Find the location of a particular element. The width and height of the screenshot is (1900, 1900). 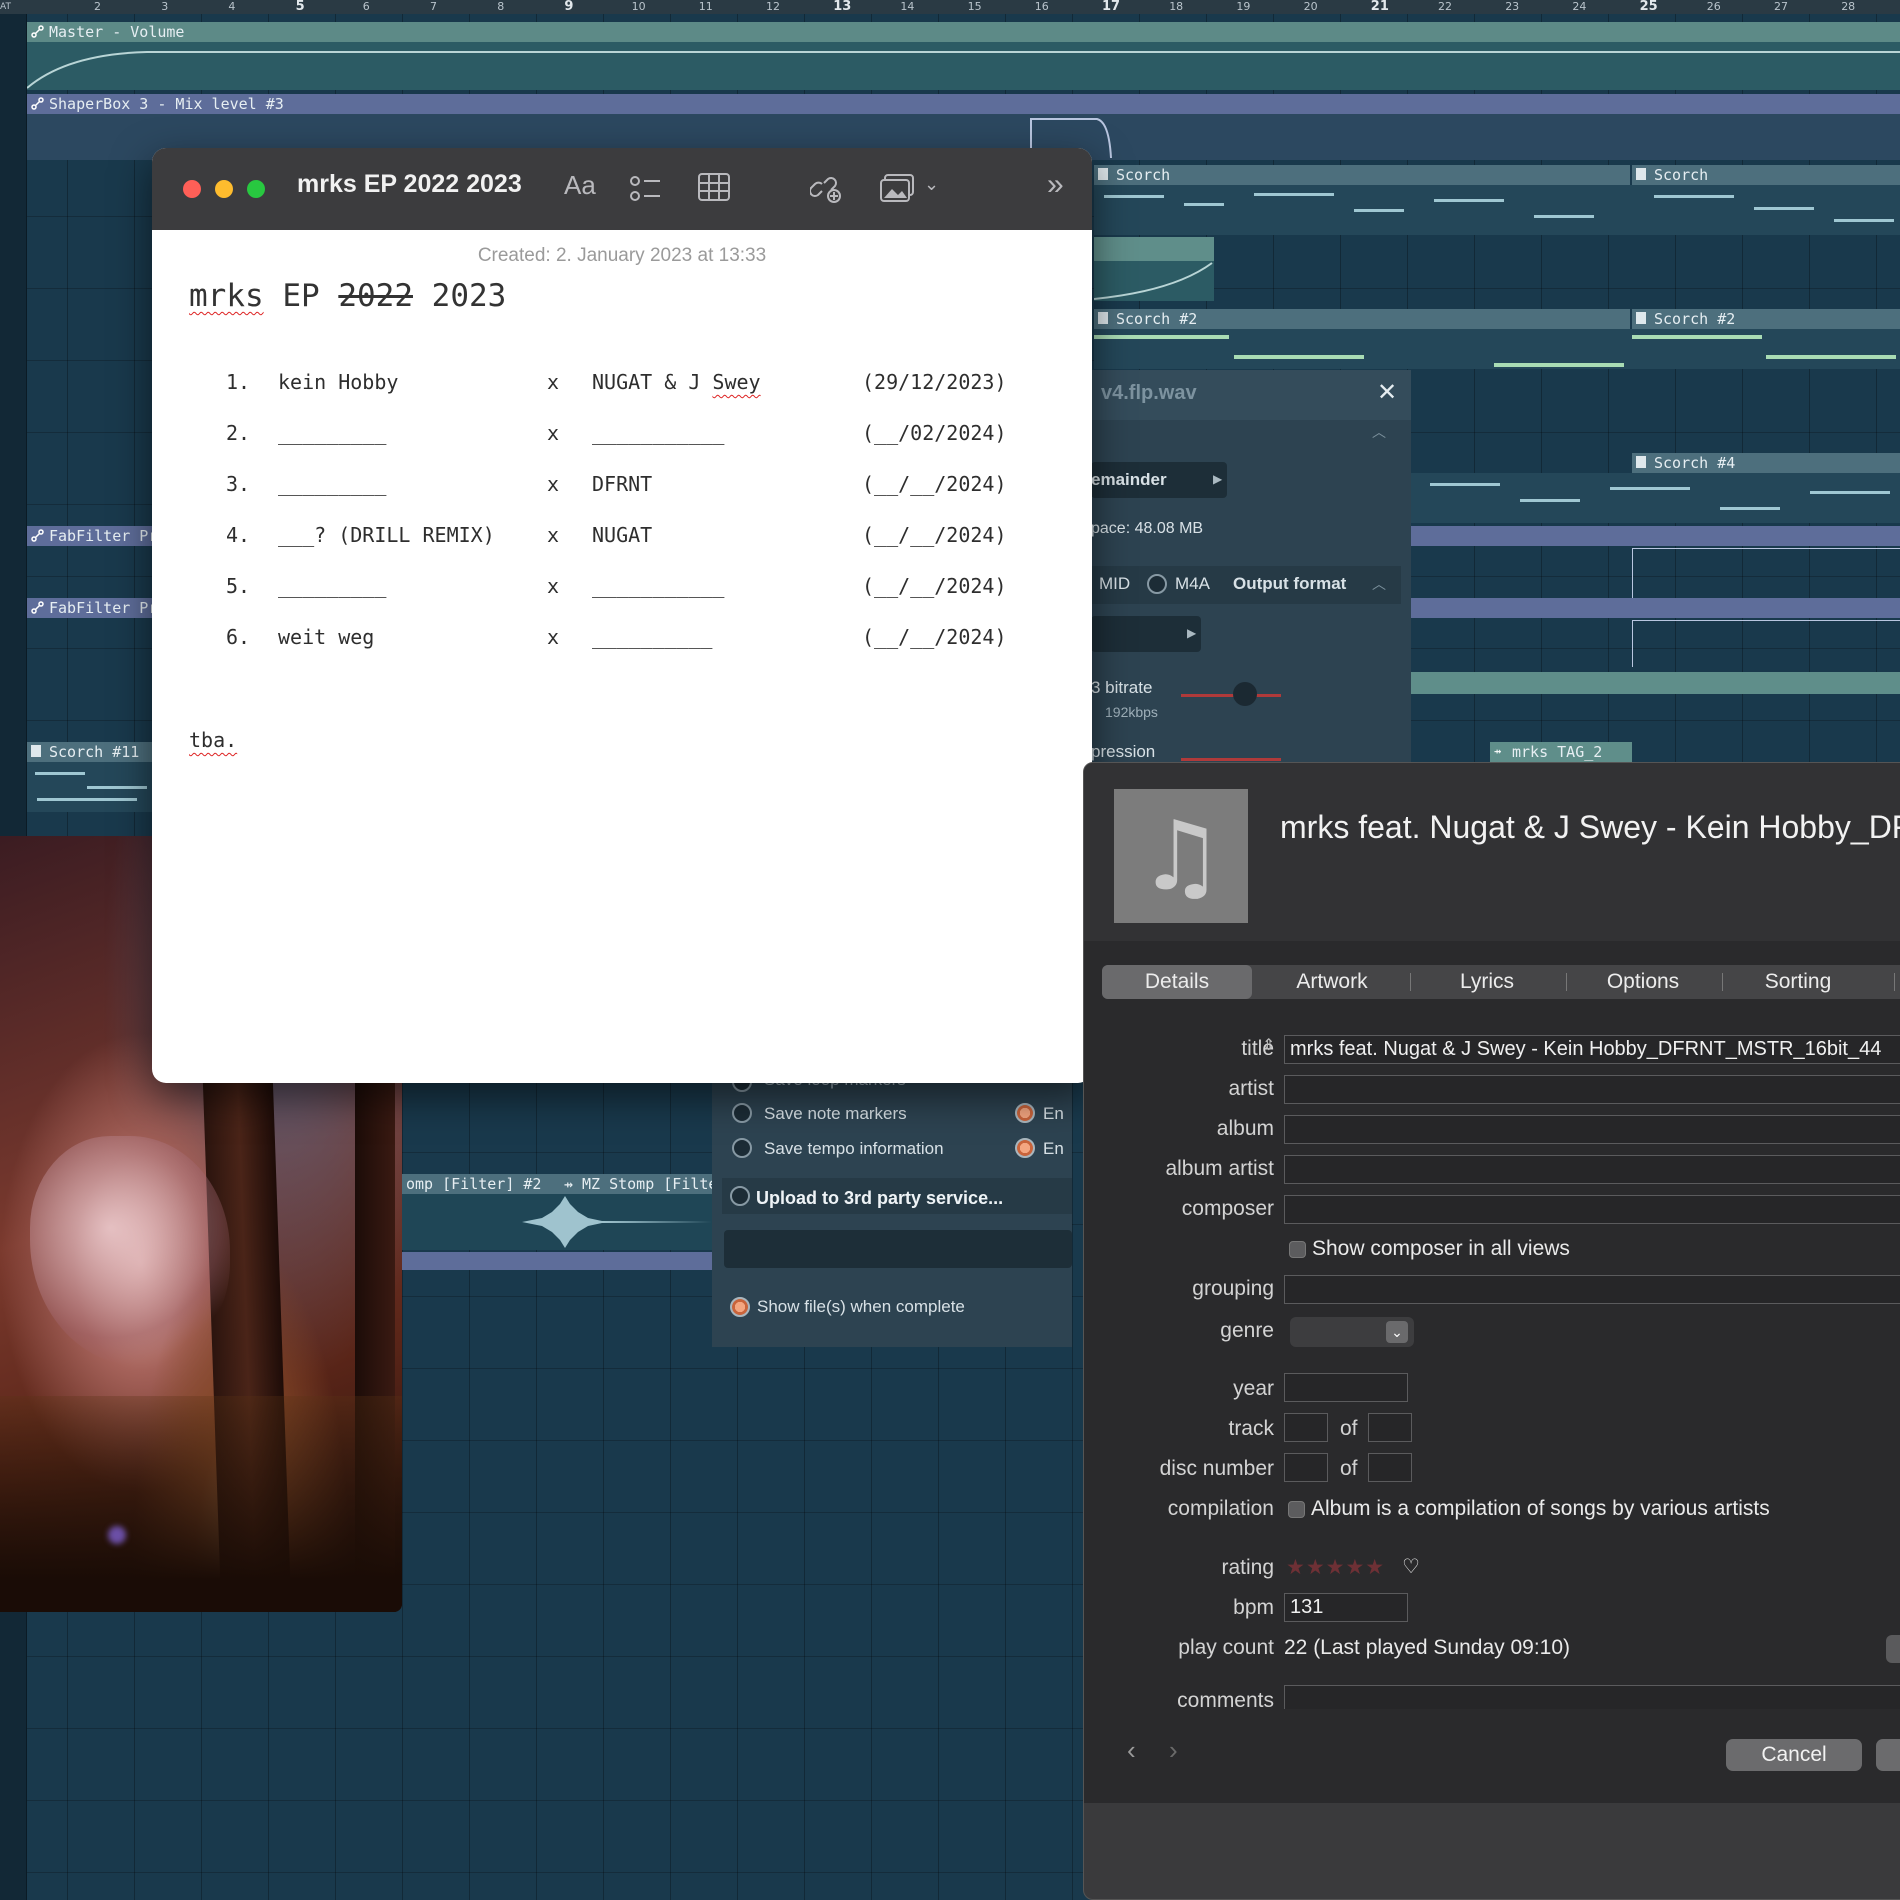

compression-slider is located at coordinates (1231, 759).